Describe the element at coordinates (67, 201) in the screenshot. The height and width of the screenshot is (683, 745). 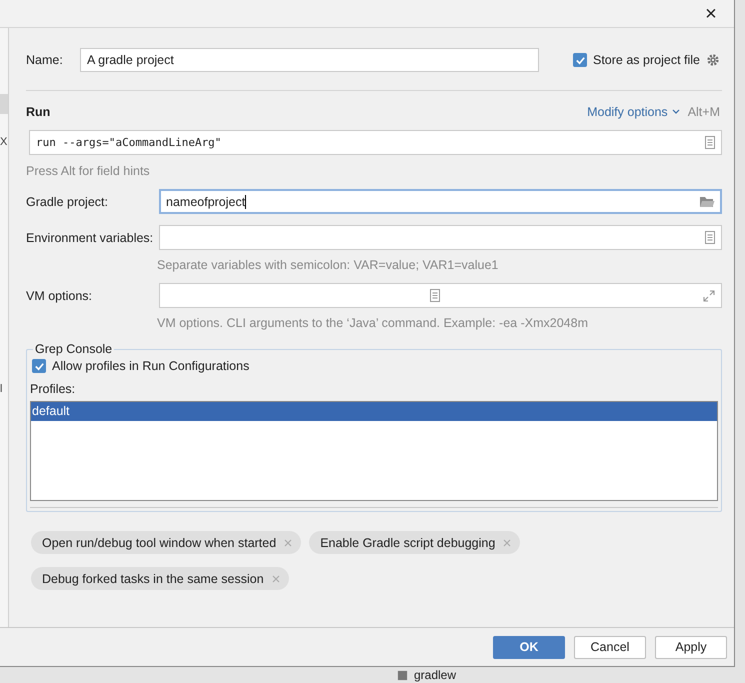
I see `field-label: Gradle project:` at that location.